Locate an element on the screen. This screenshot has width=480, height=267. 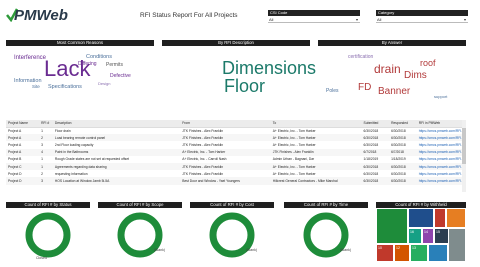
table-cell: HOS Location at Window Jamb 5i-5A is located at coordinates (116, 181).